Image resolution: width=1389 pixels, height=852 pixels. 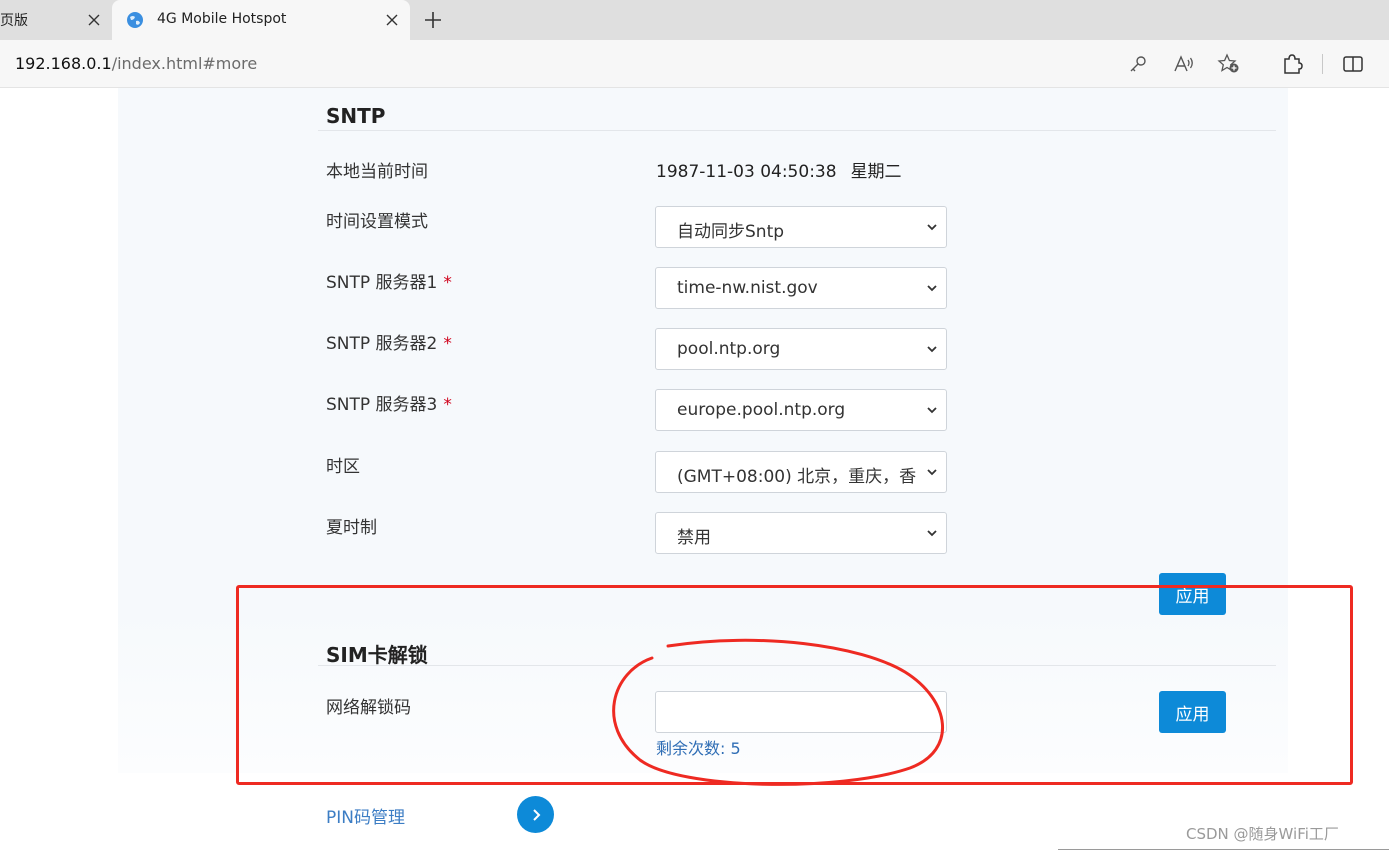 I want to click on watermark-underline, so click(x=1223, y=849).